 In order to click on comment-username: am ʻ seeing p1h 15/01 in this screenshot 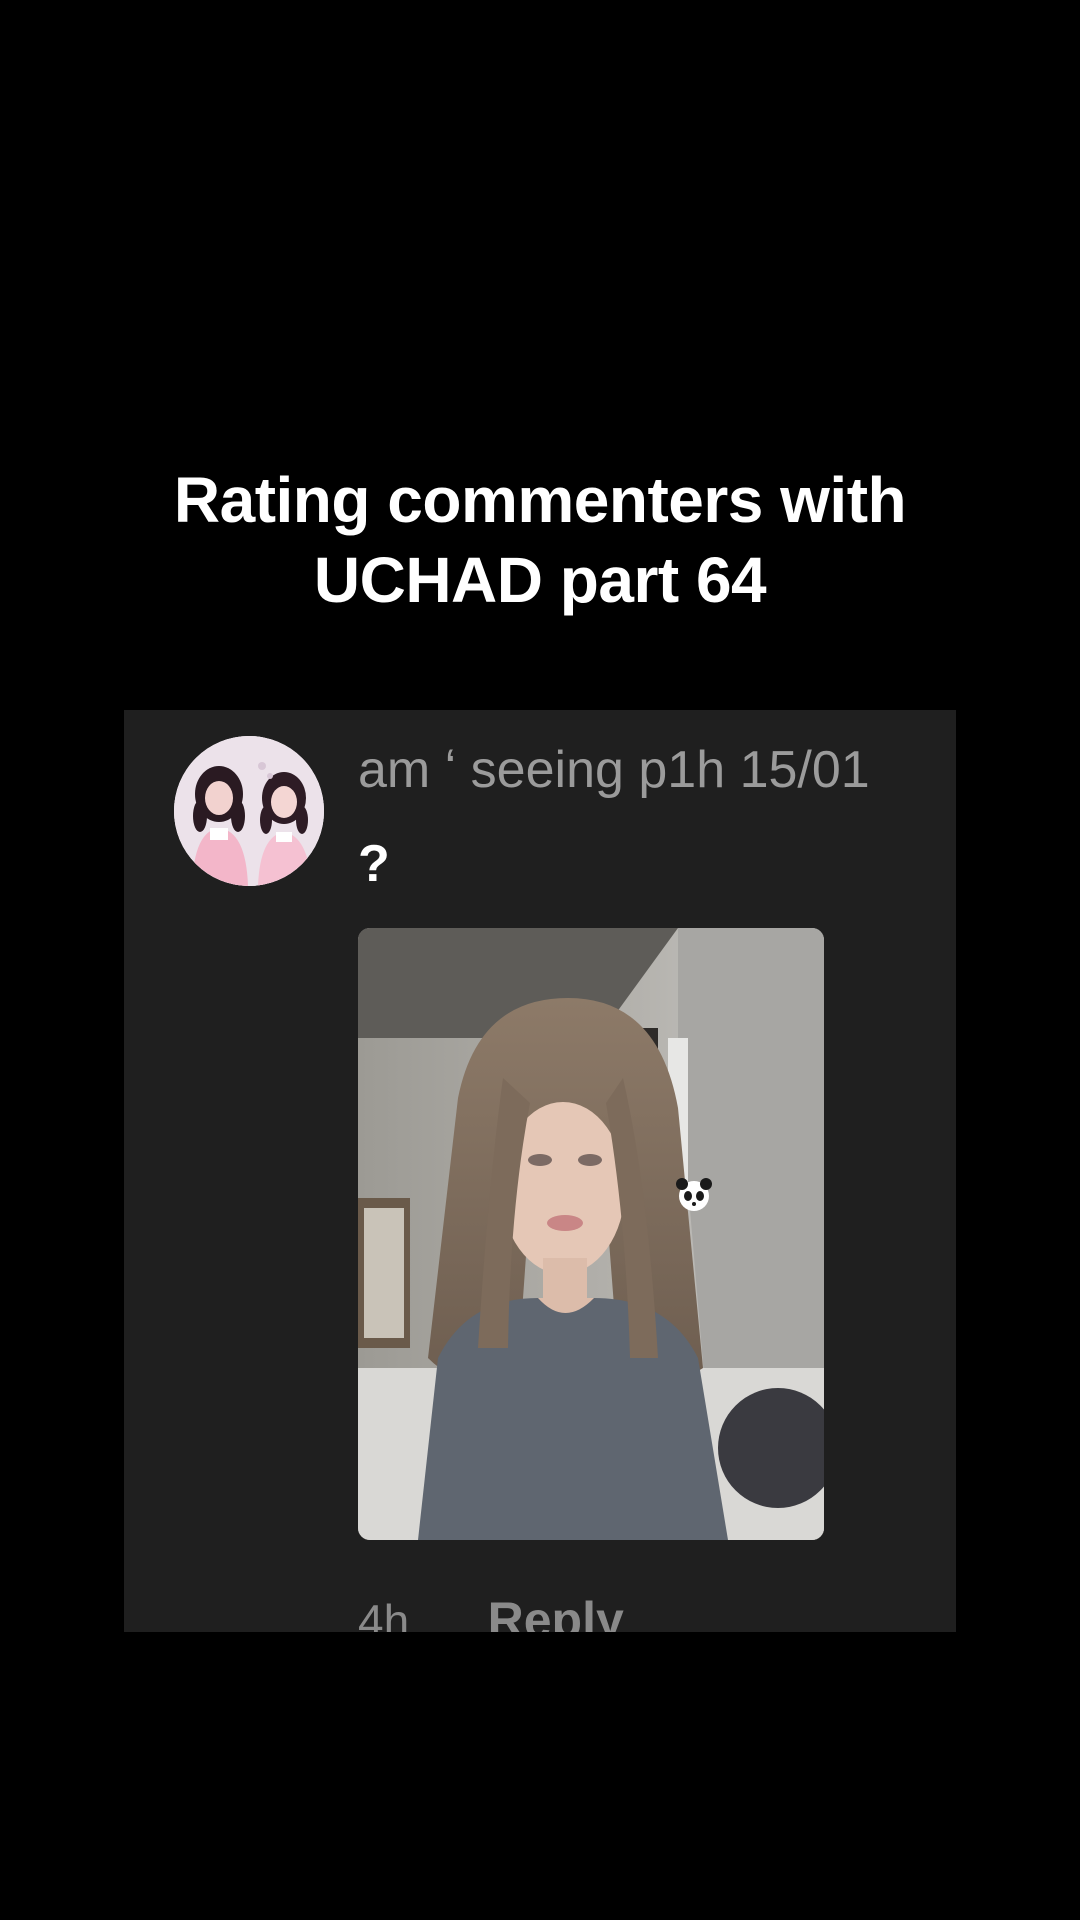, I will do `click(614, 770)`.